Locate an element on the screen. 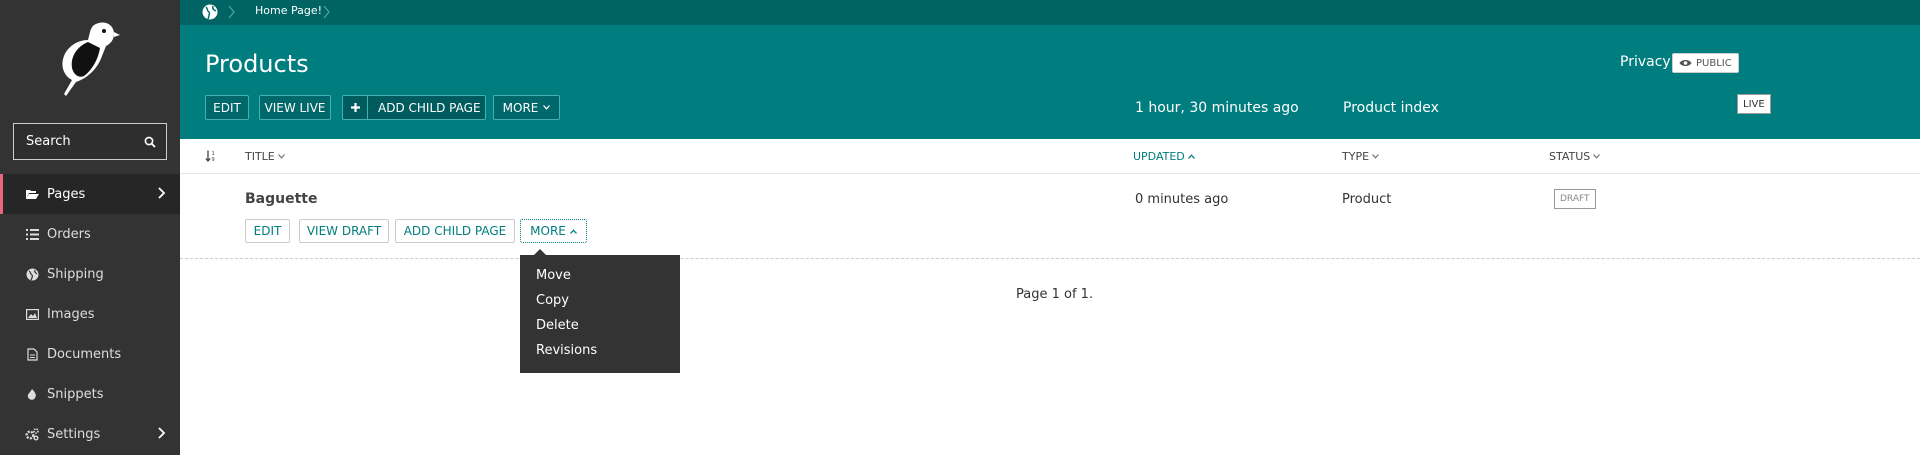 This screenshot has width=1920, height=455. header-add-child-page-button: ADD CHILD PAGE is located at coordinates (414, 107).